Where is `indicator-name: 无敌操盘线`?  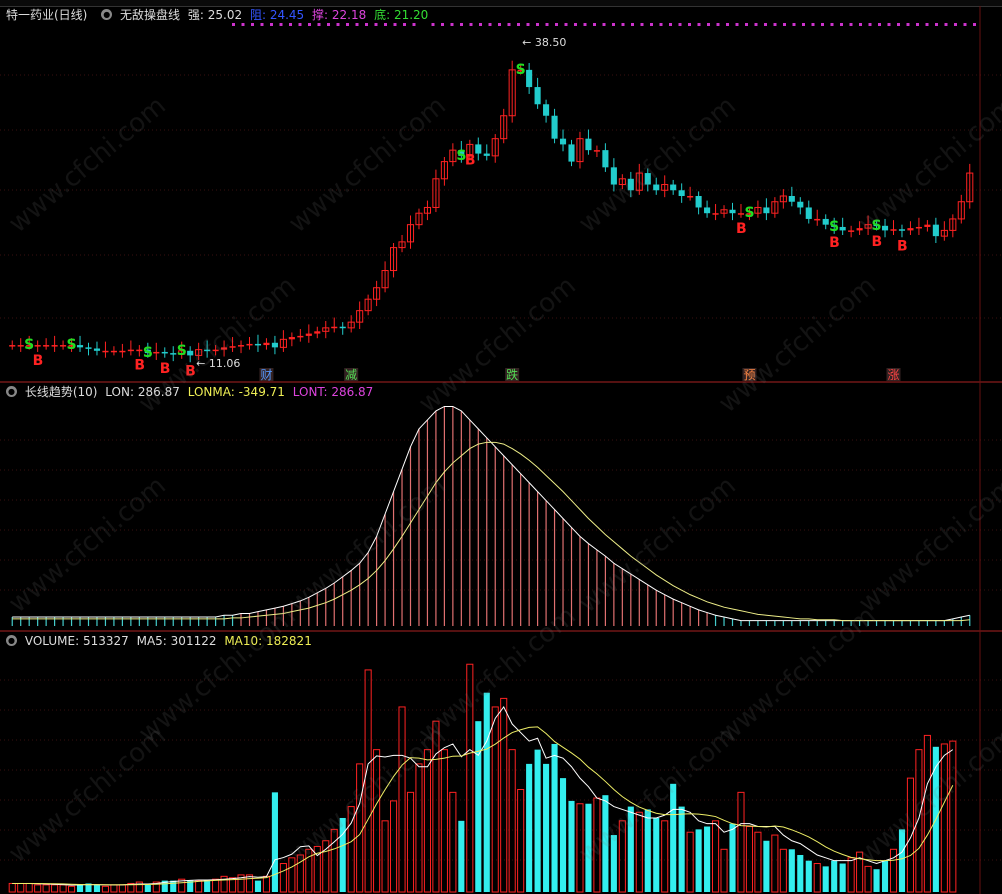 indicator-name: 无敌操盘线 is located at coordinates (150, 15).